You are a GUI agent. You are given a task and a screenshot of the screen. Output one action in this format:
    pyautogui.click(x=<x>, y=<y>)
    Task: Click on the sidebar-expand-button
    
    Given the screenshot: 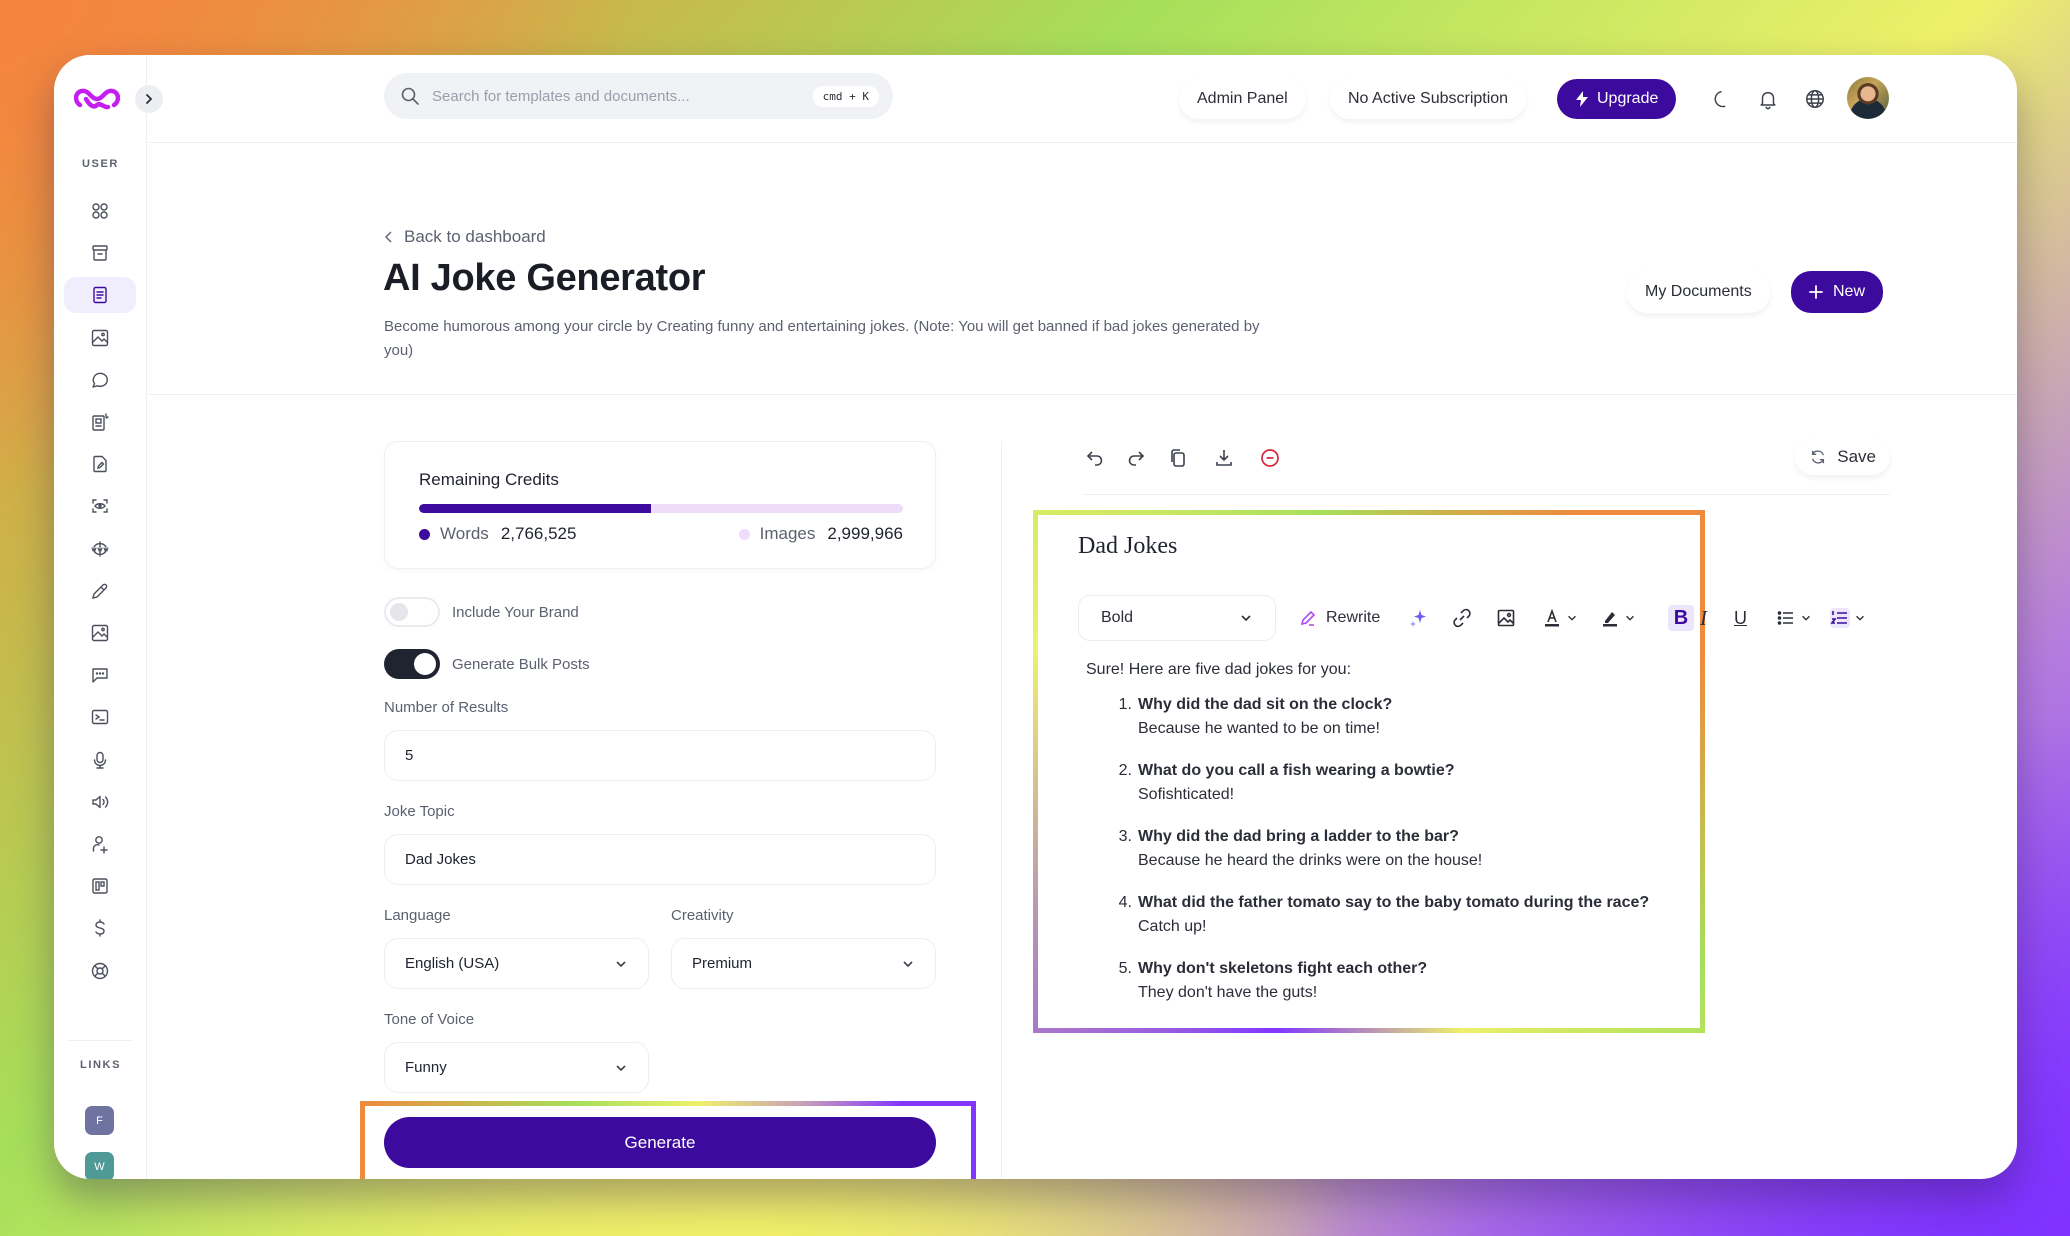 What is the action you would take?
    pyautogui.click(x=149, y=99)
    